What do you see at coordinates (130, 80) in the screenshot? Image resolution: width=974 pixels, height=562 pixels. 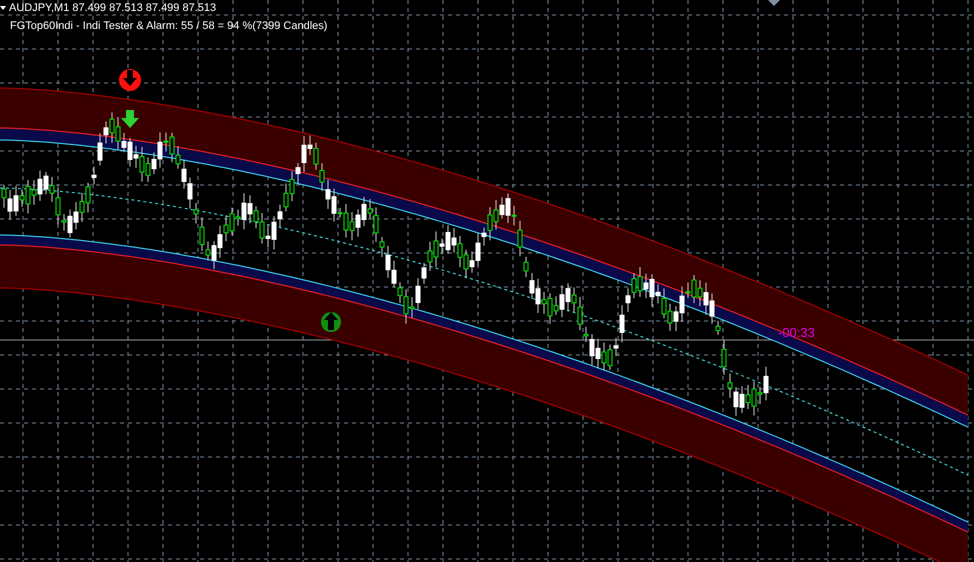 I see `sell-signal-icon` at bounding box center [130, 80].